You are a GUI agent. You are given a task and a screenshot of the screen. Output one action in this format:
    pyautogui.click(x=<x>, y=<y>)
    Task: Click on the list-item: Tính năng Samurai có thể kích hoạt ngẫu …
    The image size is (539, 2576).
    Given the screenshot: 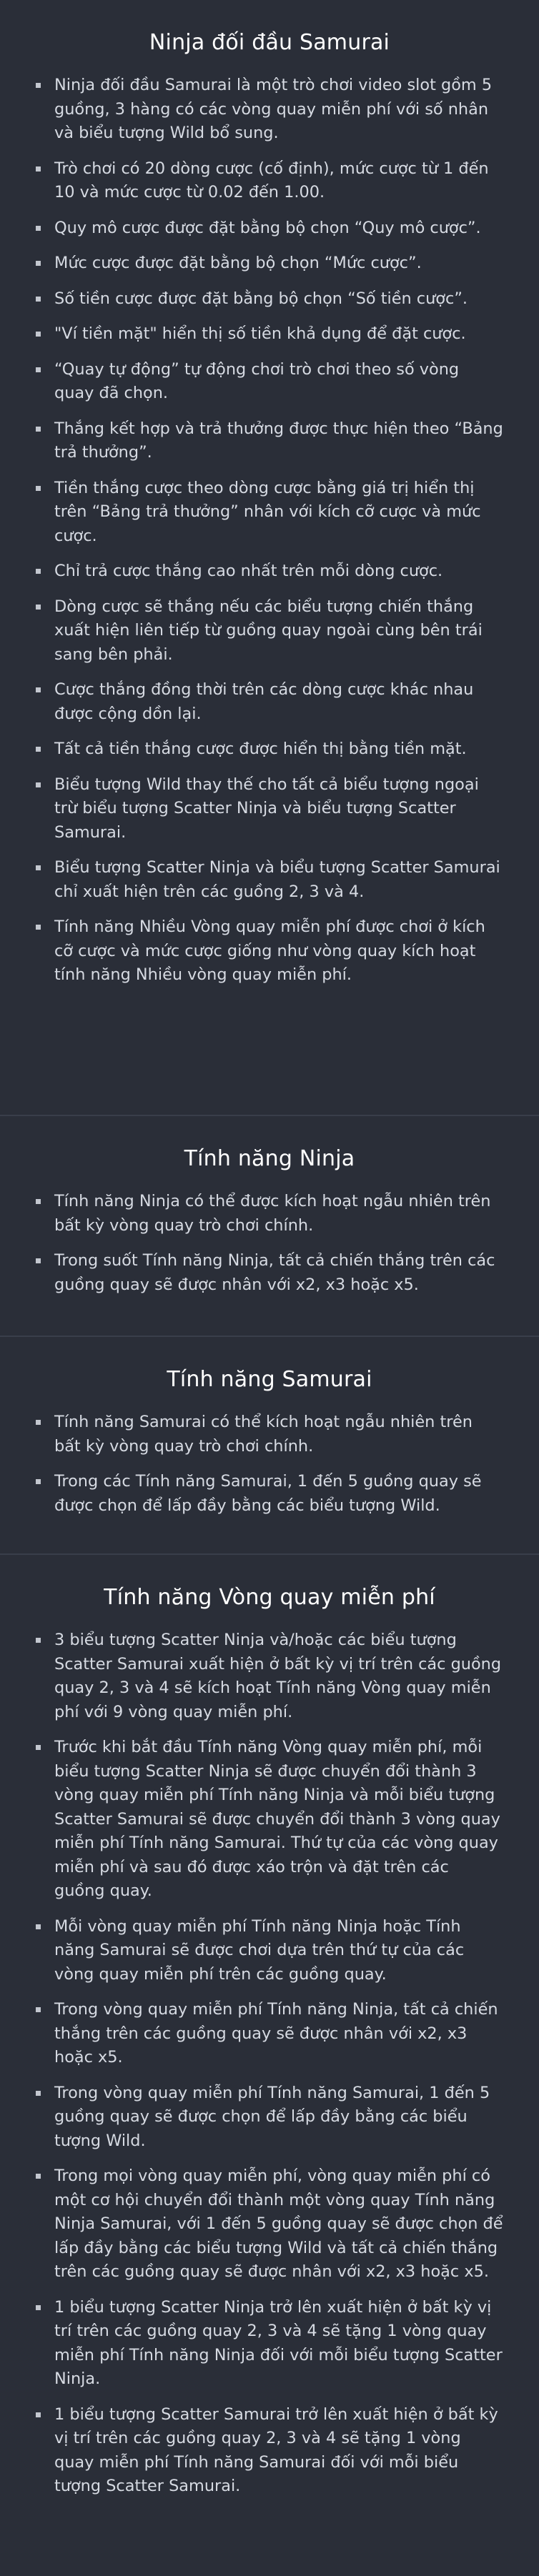 What is the action you would take?
    pyautogui.click(x=269, y=1434)
    